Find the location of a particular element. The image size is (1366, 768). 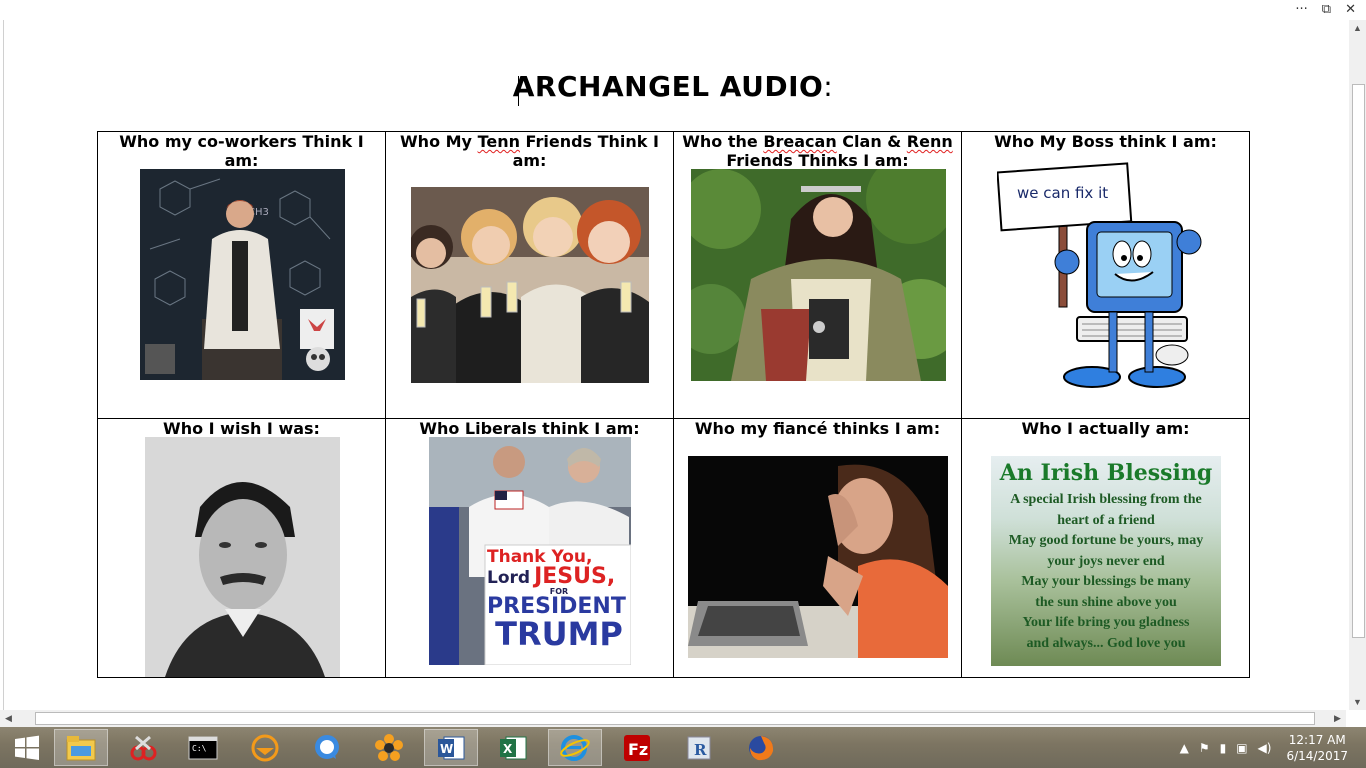

caption-wish: Who I wish I was: is located at coordinates (241, 428).